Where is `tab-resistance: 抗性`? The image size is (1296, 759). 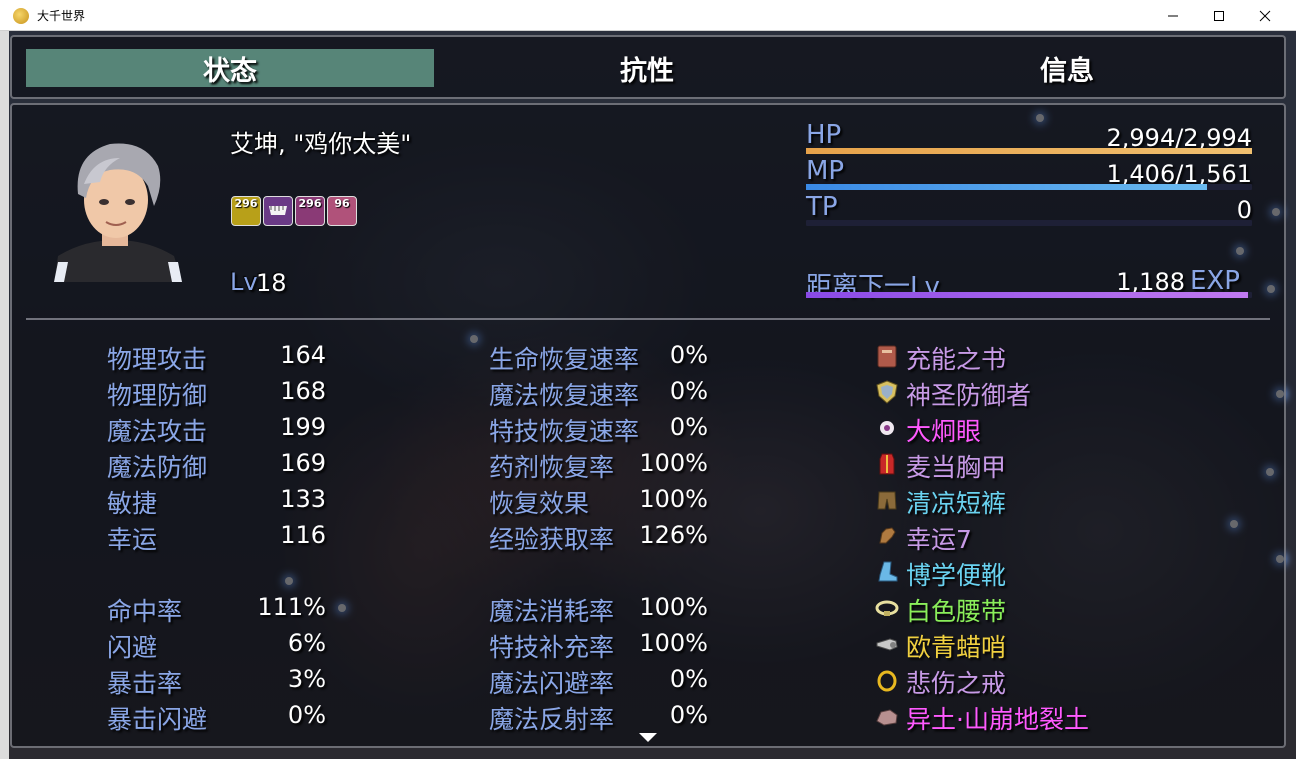
tab-resistance: 抗性 is located at coordinates (647, 68).